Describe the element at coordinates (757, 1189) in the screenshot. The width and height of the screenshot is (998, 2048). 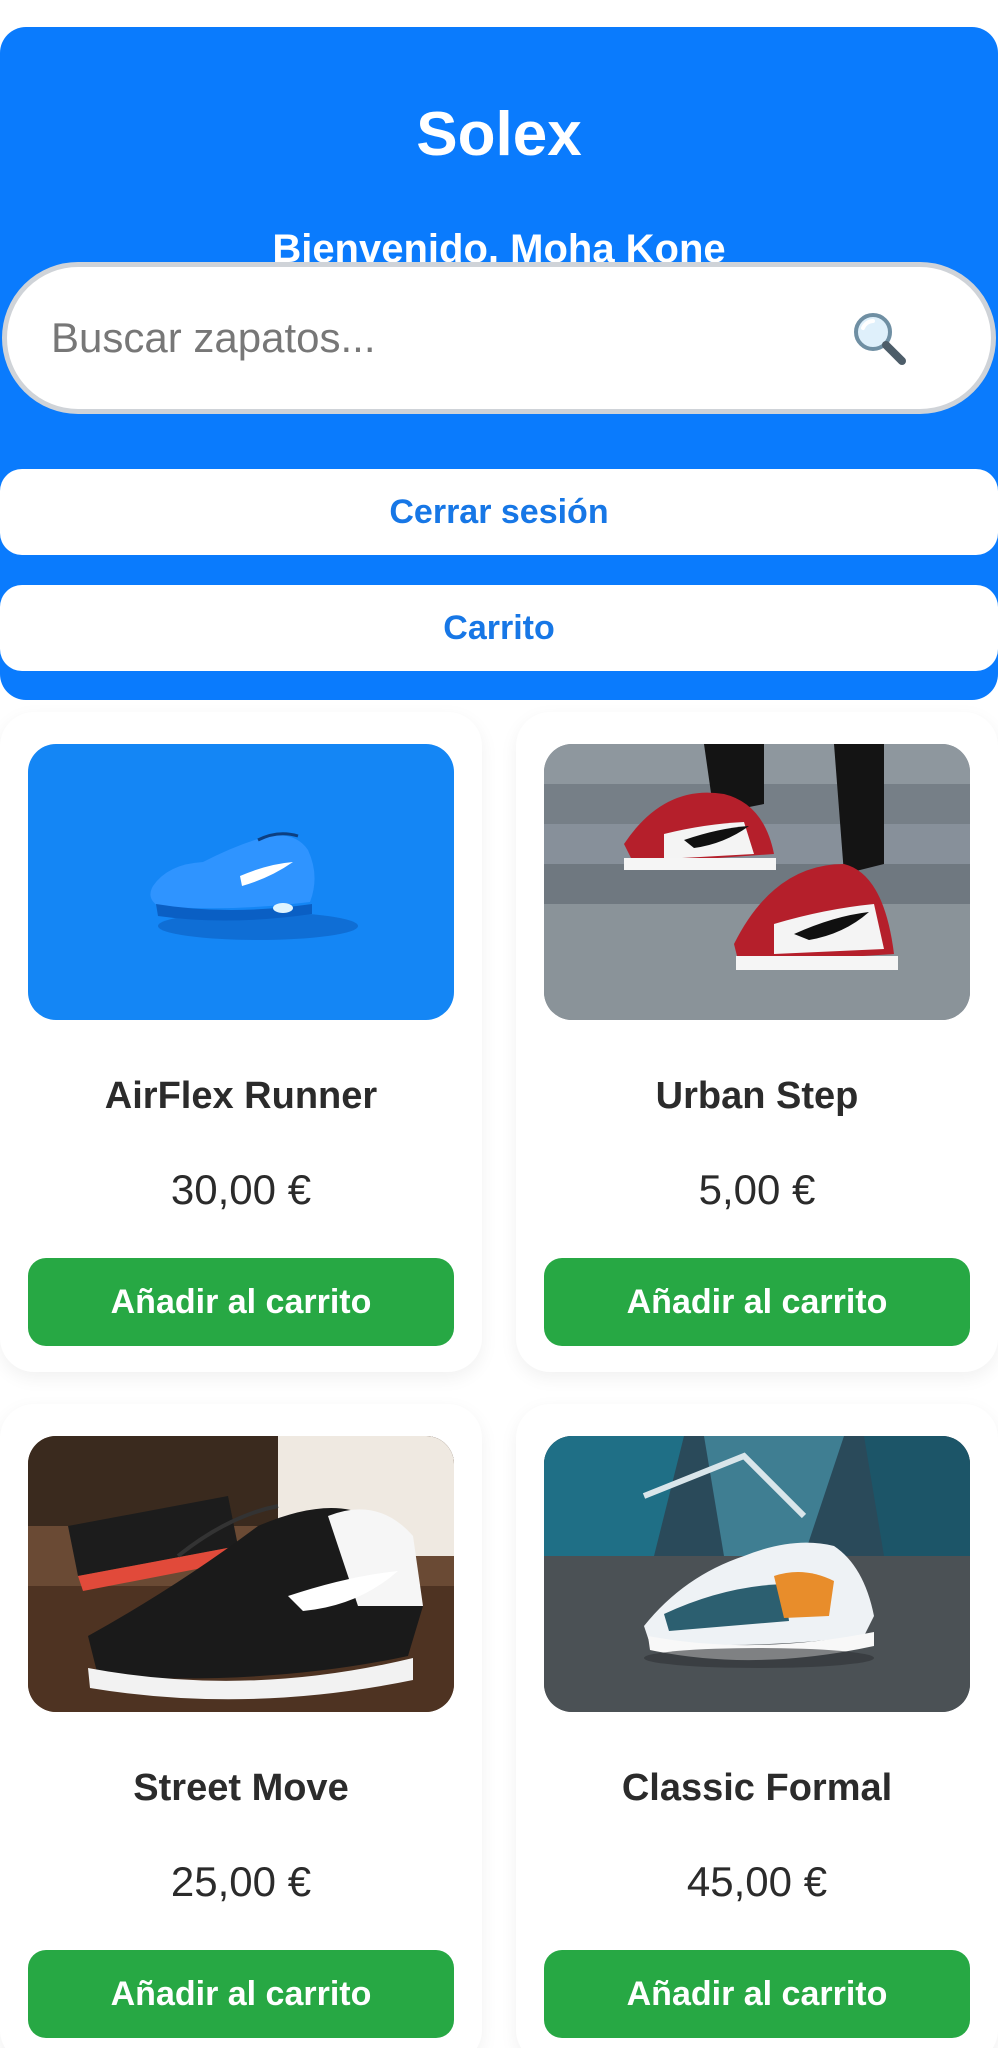
I see `product-price: 5,00 €` at that location.